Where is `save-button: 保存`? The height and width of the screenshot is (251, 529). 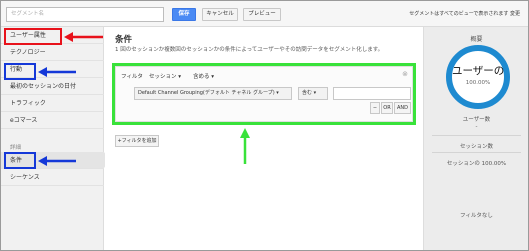 save-button: 保存 is located at coordinates (184, 14).